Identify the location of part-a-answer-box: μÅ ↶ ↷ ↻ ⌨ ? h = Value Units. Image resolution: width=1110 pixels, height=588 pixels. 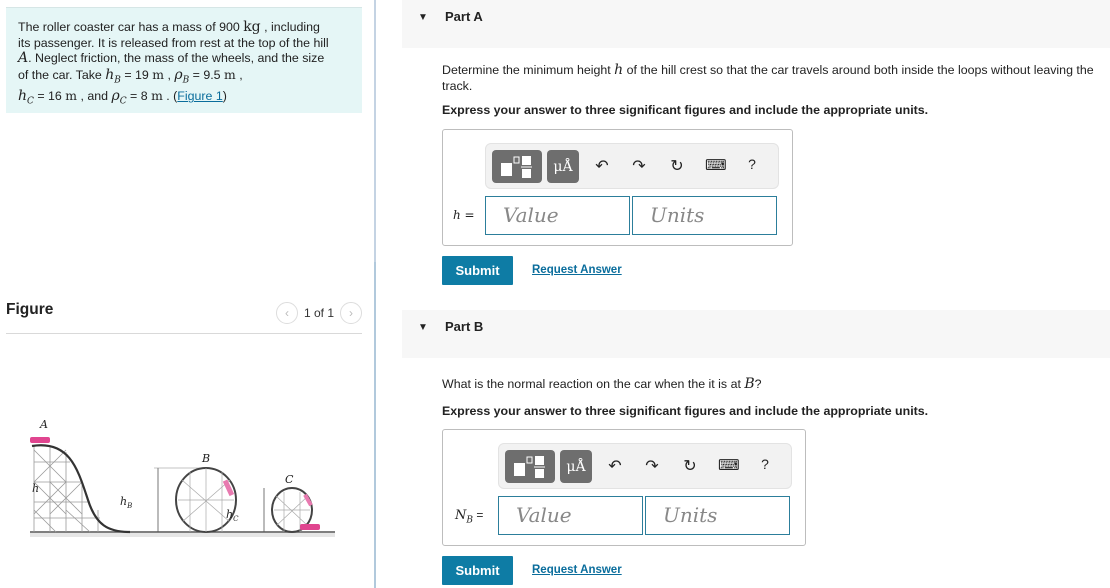
(617, 187).